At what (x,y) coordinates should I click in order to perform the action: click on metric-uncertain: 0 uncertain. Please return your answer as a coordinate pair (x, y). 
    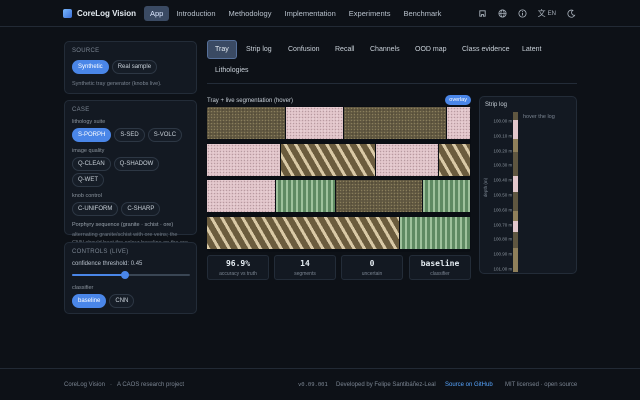
    Looking at the image, I should click on (372, 267).